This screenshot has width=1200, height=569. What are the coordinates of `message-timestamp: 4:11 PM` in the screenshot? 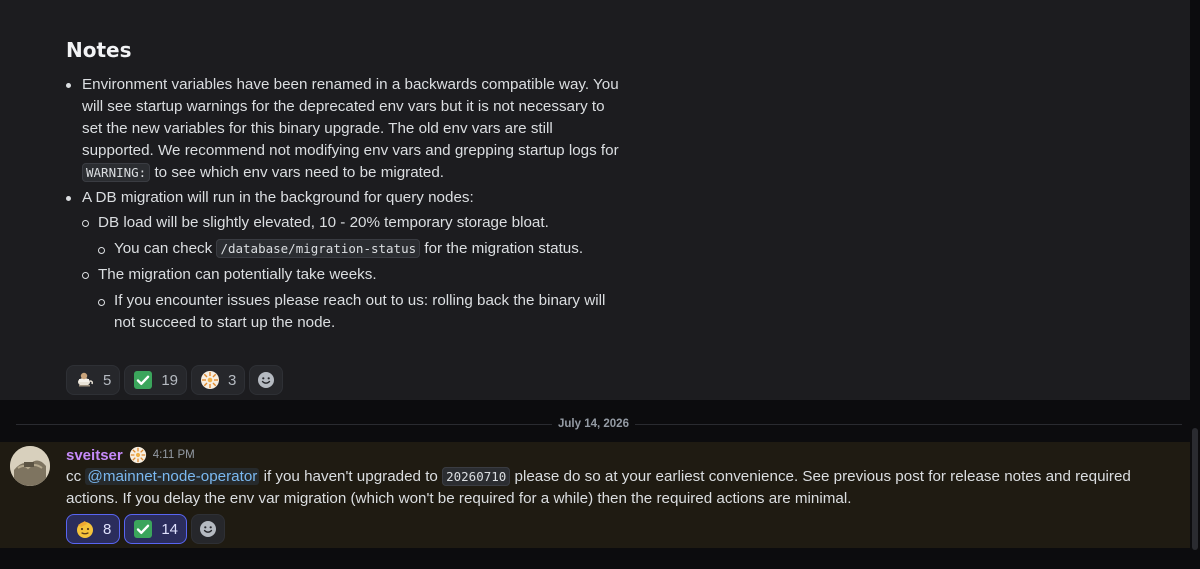 It's located at (173, 455).